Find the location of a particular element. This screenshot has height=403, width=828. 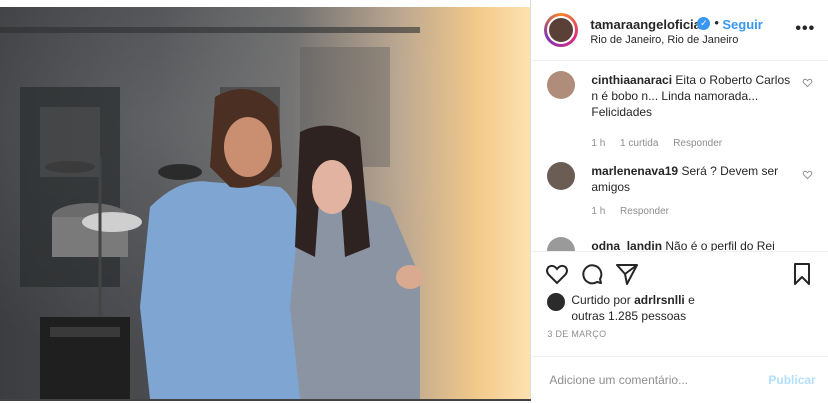

post-location: Rio de Janeiro, Rio de Janeiro is located at coordinates (664, 40).